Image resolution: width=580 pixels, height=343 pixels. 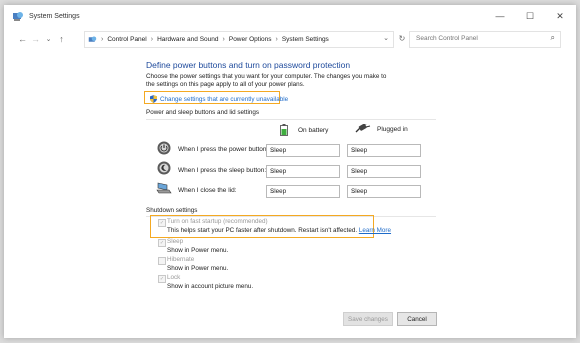 I want to click on close-lid-plugged-select: Sleep ⌄, so click(x=384, y=191).